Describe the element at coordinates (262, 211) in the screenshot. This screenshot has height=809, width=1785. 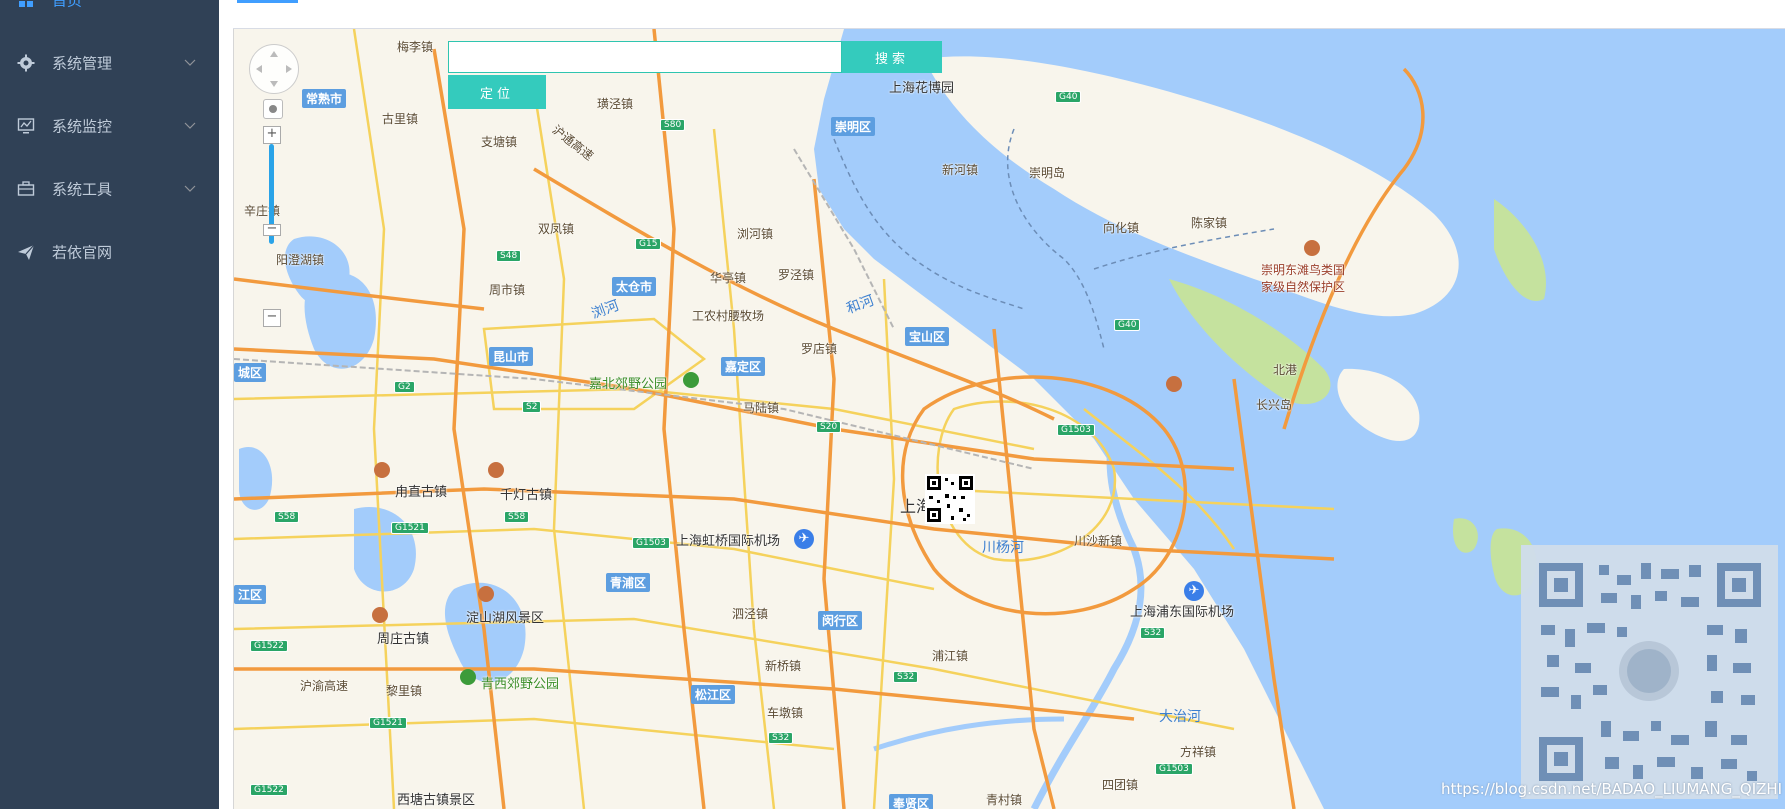
I see `map-place-label: 辛庄镇` at that location.